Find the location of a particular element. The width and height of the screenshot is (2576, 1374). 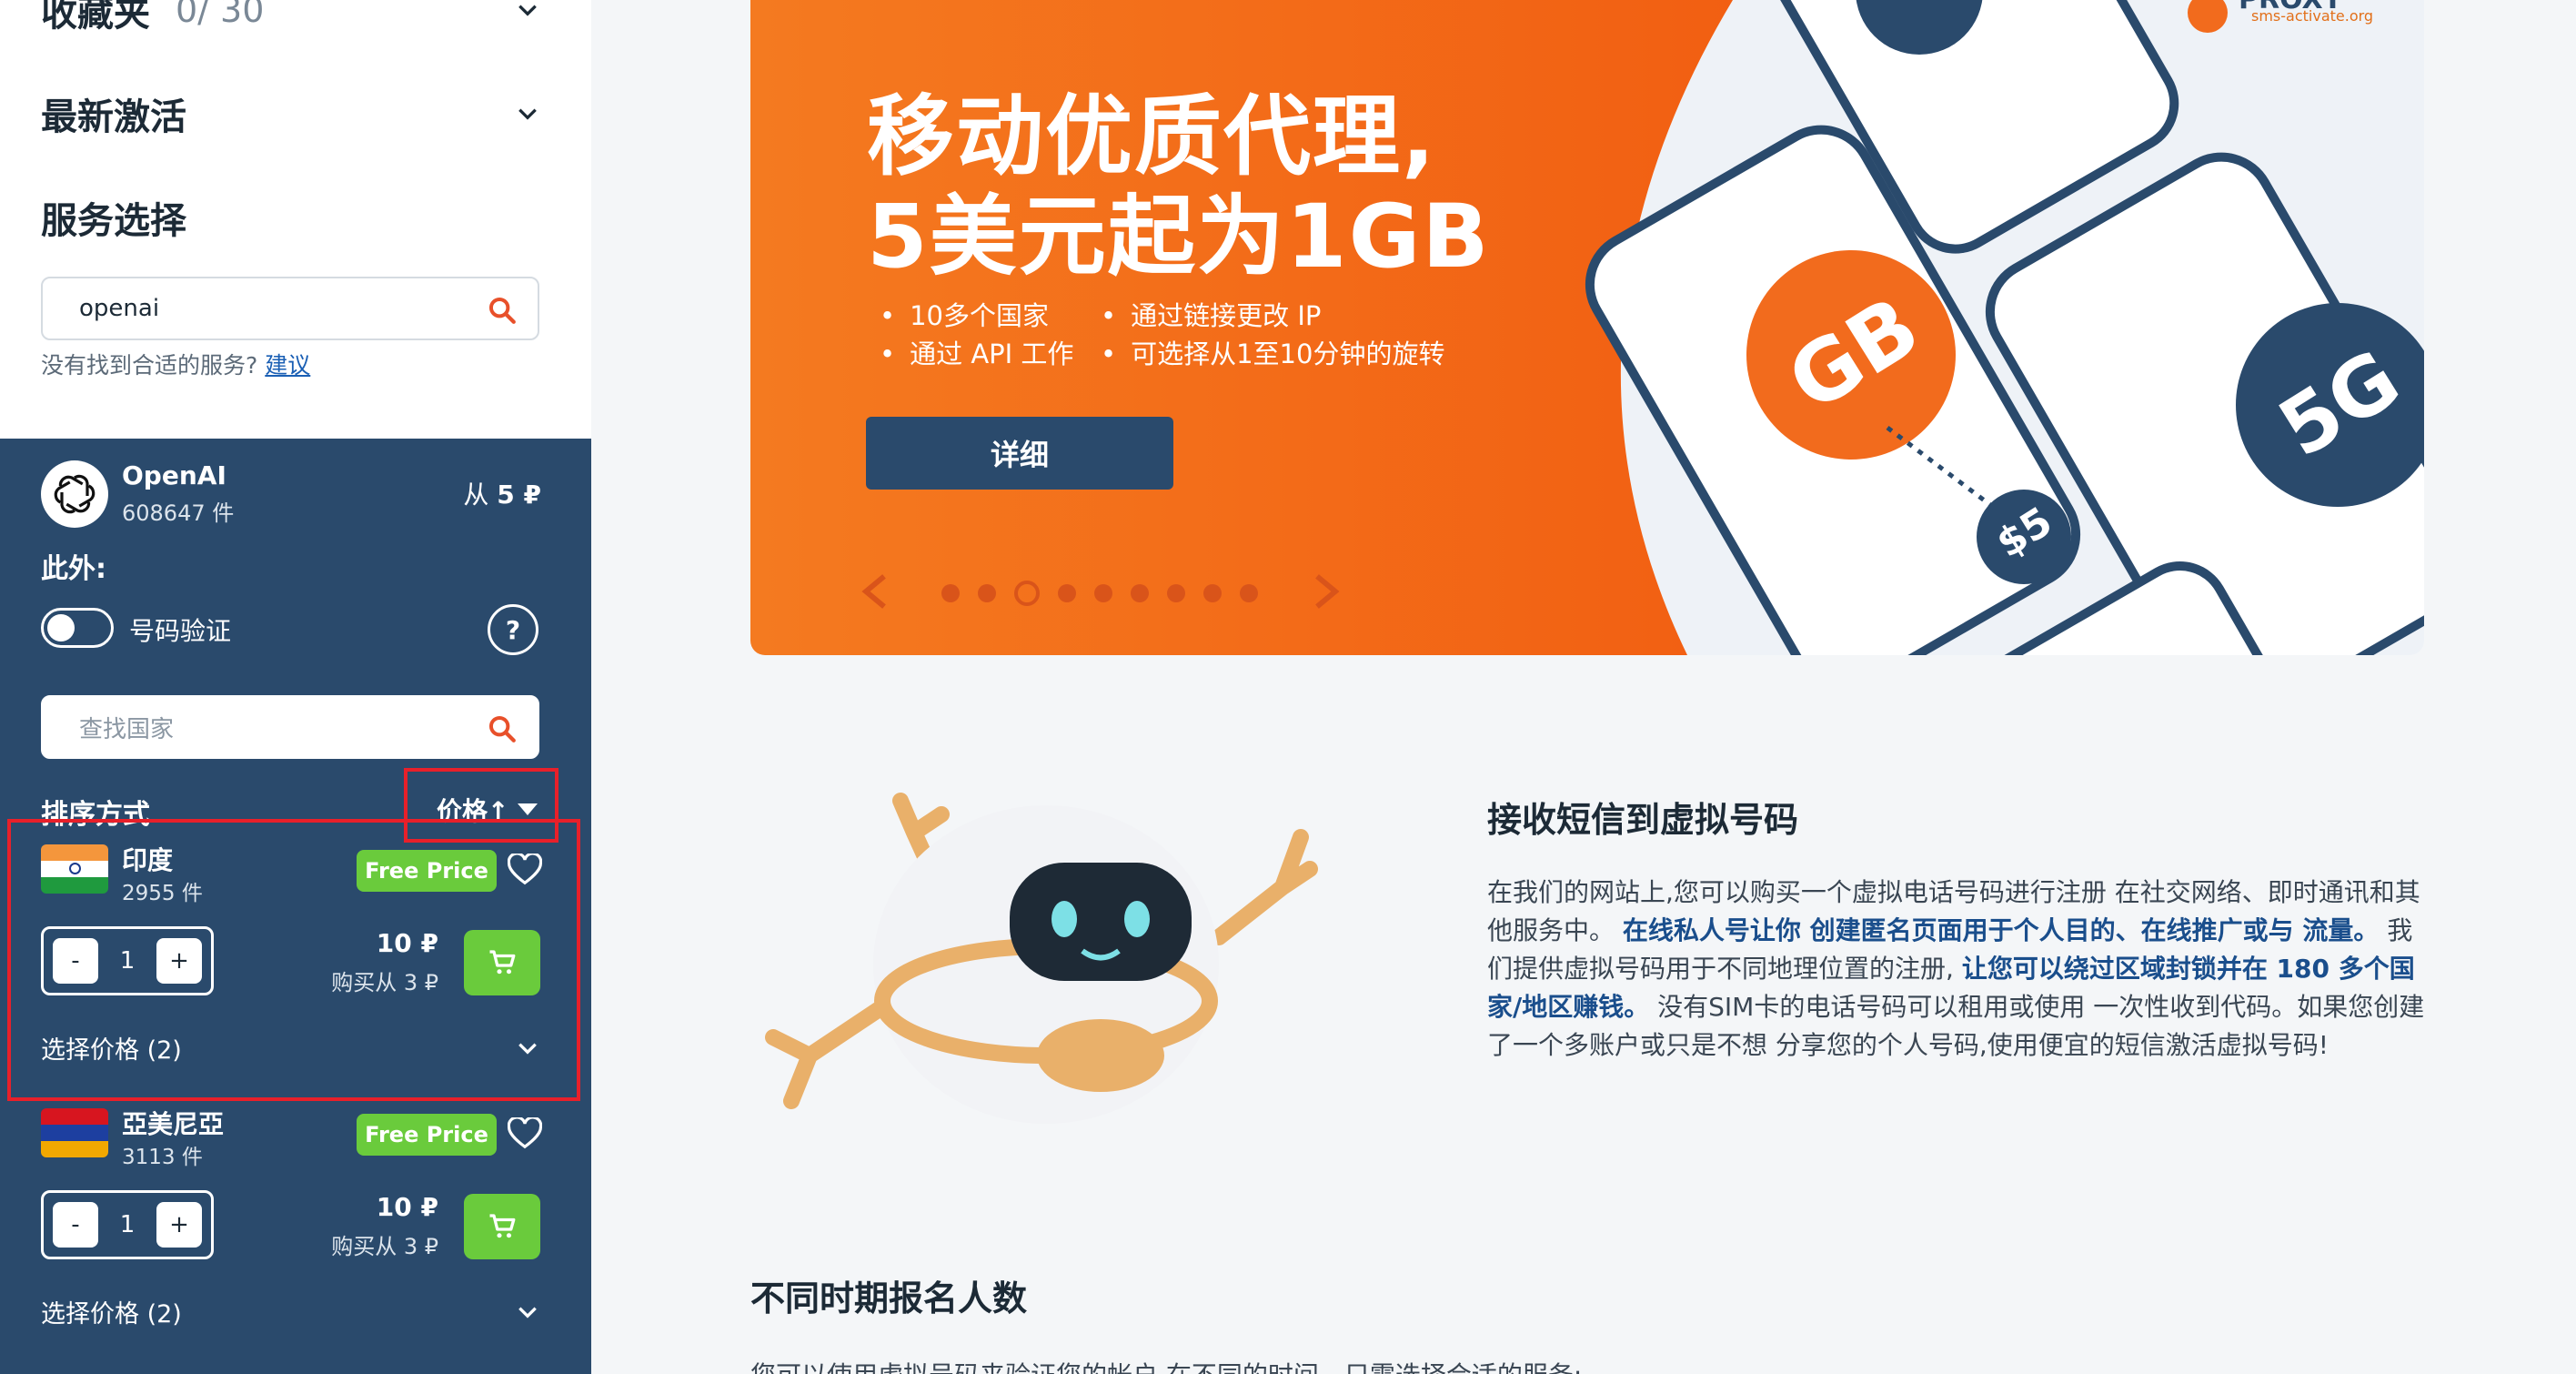

robot-illustration is located at coordinates (1041, 958).